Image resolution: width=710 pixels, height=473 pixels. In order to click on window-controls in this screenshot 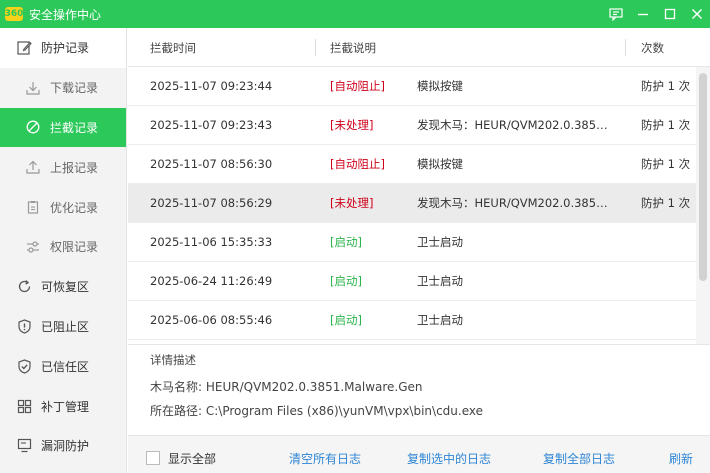, I will do `click(656, 14)`.